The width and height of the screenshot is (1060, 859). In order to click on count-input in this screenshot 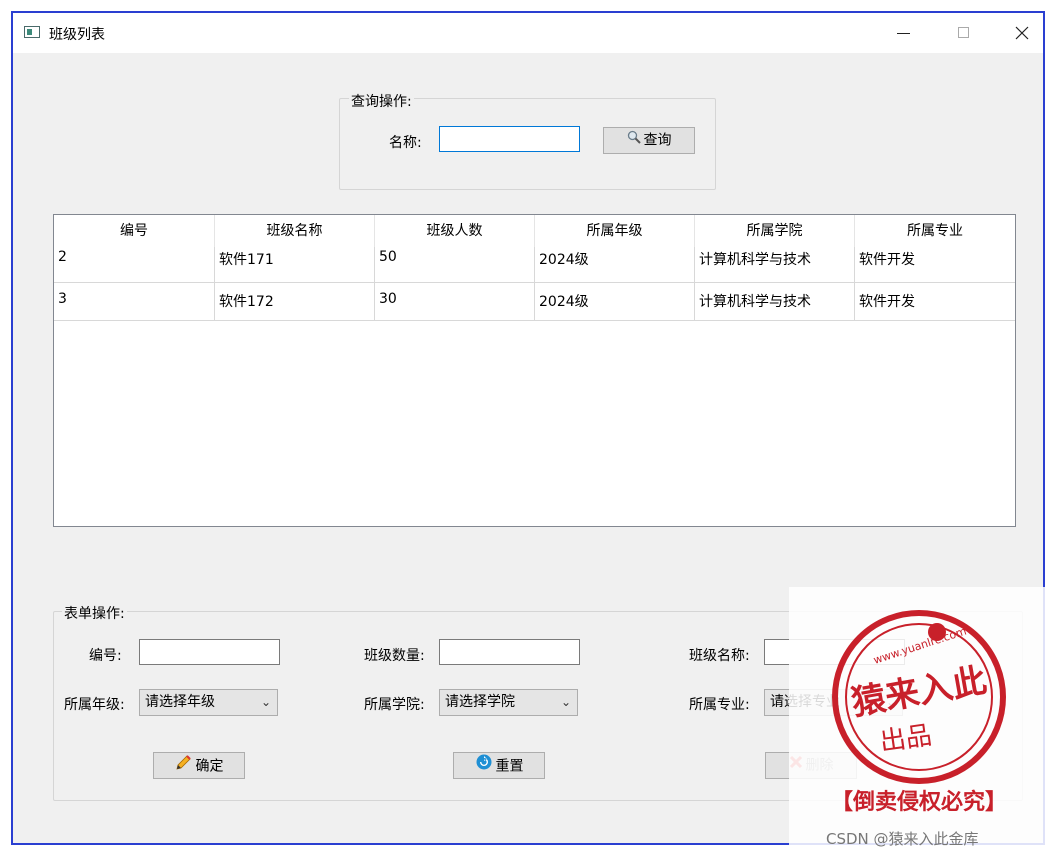, I will do `click(509, 652)`.